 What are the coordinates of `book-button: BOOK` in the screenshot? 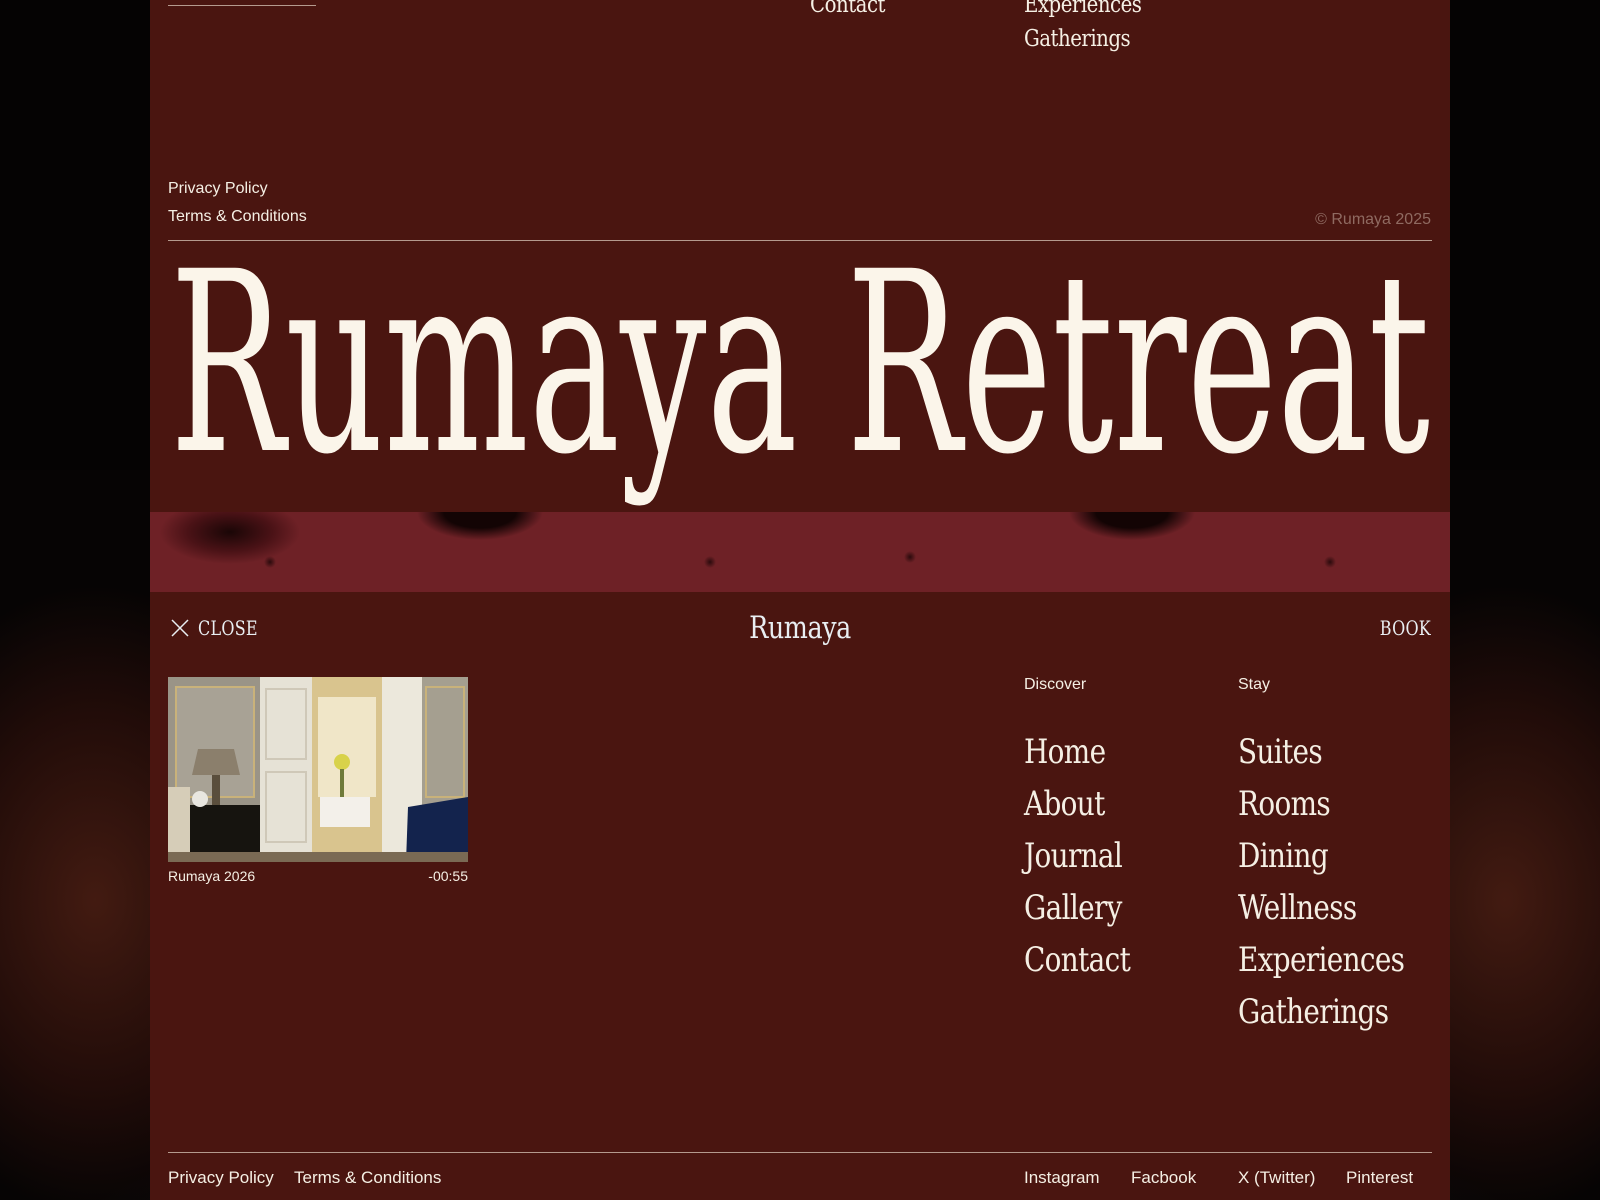 It's located at (1405, 628).